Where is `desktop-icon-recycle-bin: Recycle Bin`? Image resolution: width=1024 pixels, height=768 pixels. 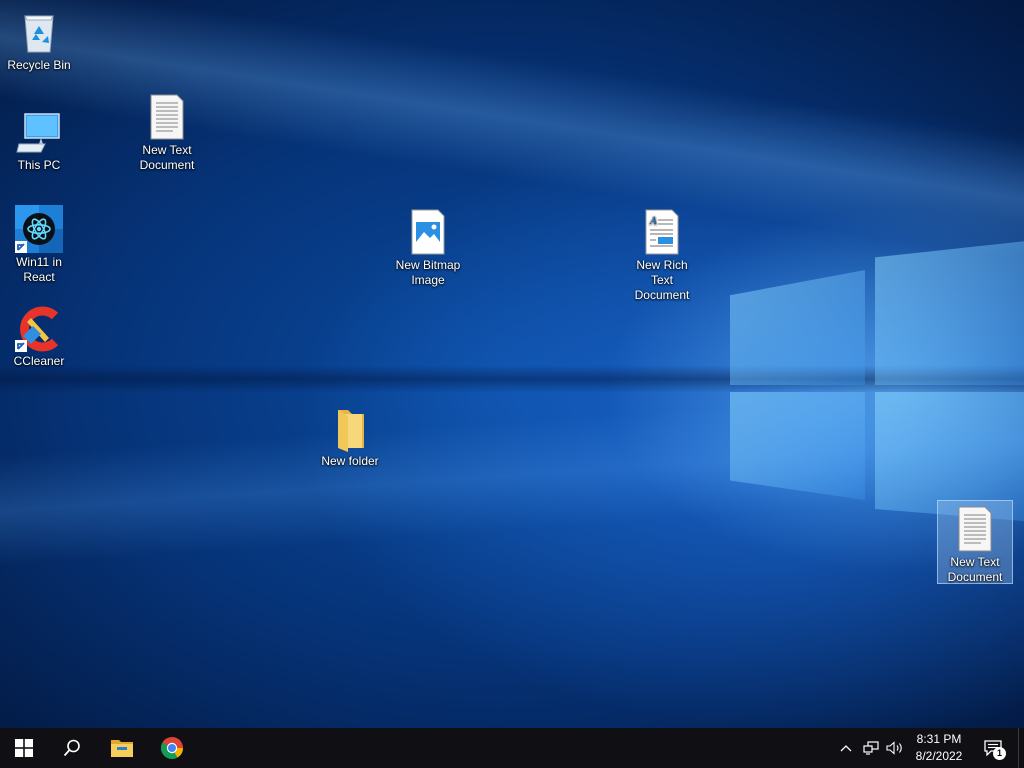
desktop-icon-recycle-bin: Recycle Bin is located at coordinates (39, 38).